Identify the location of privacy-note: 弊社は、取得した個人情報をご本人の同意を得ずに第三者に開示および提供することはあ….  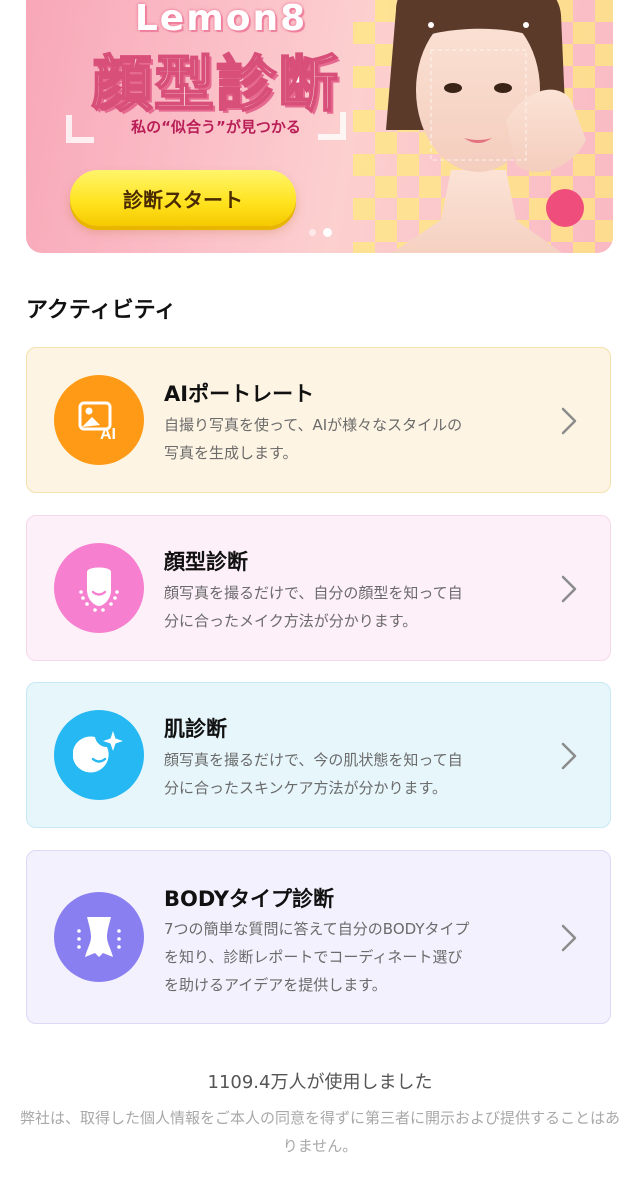
(320, 1132).